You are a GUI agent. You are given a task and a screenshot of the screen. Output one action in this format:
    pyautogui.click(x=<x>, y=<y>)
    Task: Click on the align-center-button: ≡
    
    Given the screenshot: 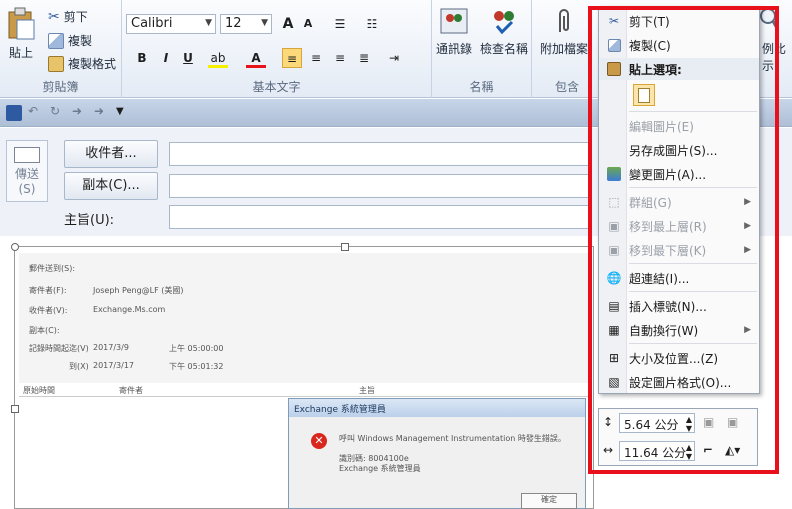 What is the action you would take?
    pyautogui.click(x=316, y=58)
    